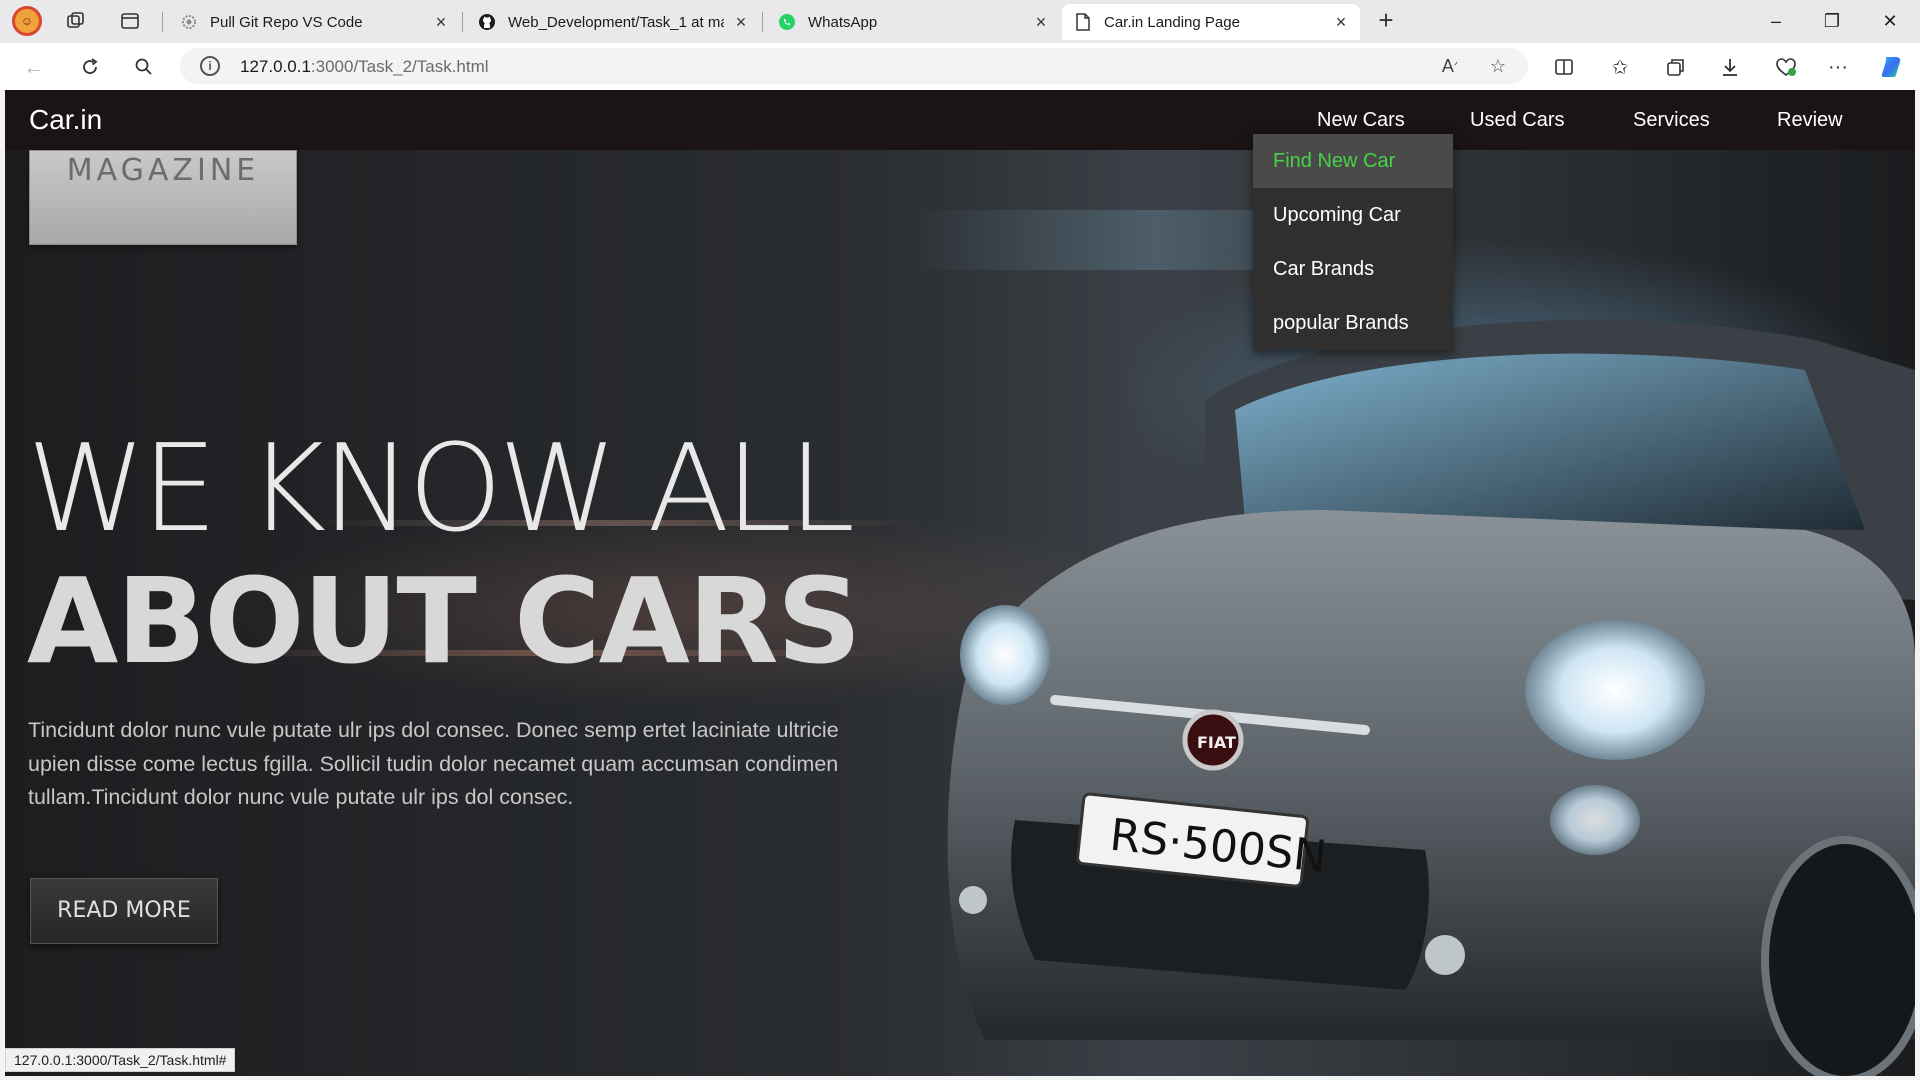 Image resolution: width=1920 pixels, height=1080 pixels. Describe the element at coordinates (1671, 120) in the screenshot. I see `nav-services: Services` at that location.